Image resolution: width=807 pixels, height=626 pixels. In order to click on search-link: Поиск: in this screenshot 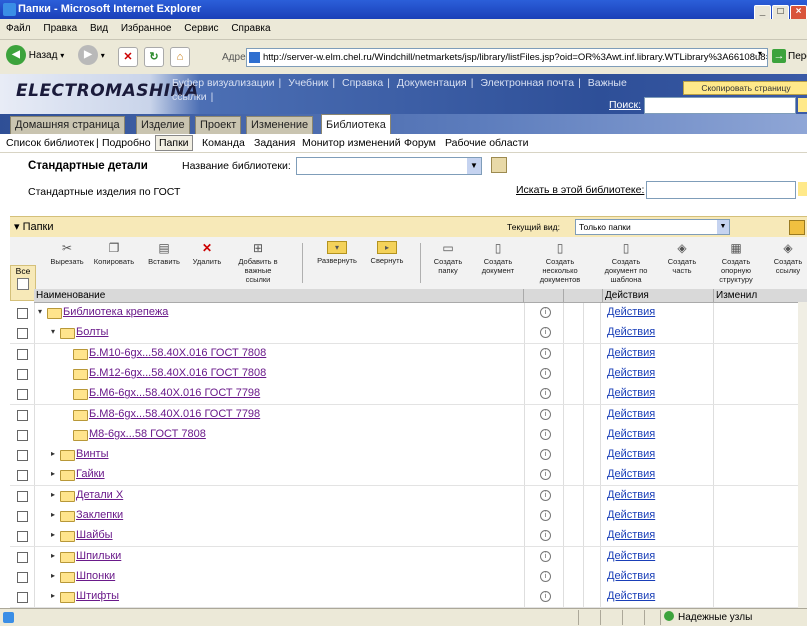, I will do `click(625, 105)`.